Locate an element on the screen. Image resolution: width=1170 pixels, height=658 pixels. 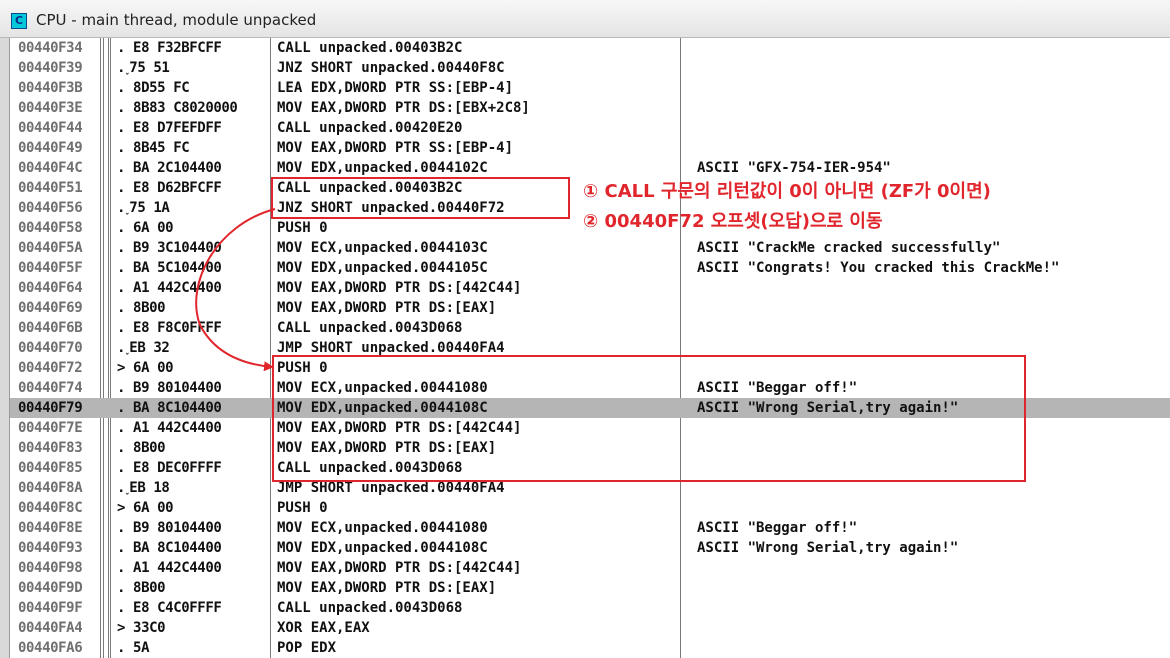
annotation-line-1: ① CALL 구문의 리턴값이 0이 아니면 (ZF가 0이면) is located at coordinates (787, 191).